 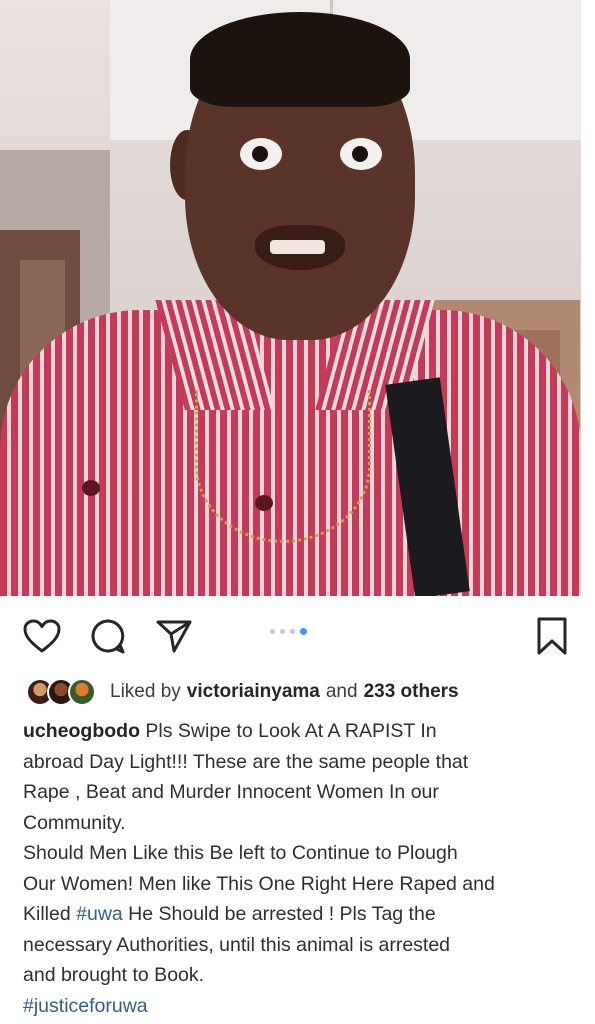 I want to click on comment-icon, so click(x=108, y=636).